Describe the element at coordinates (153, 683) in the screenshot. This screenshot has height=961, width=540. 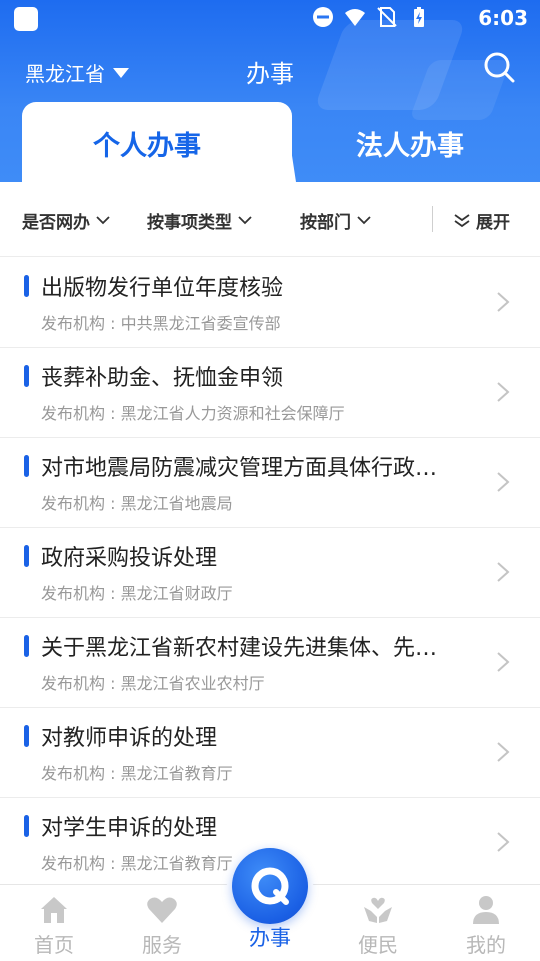
I see `item-publisher: 发布机构 : 黑龙江省农业农村厅` at that location.